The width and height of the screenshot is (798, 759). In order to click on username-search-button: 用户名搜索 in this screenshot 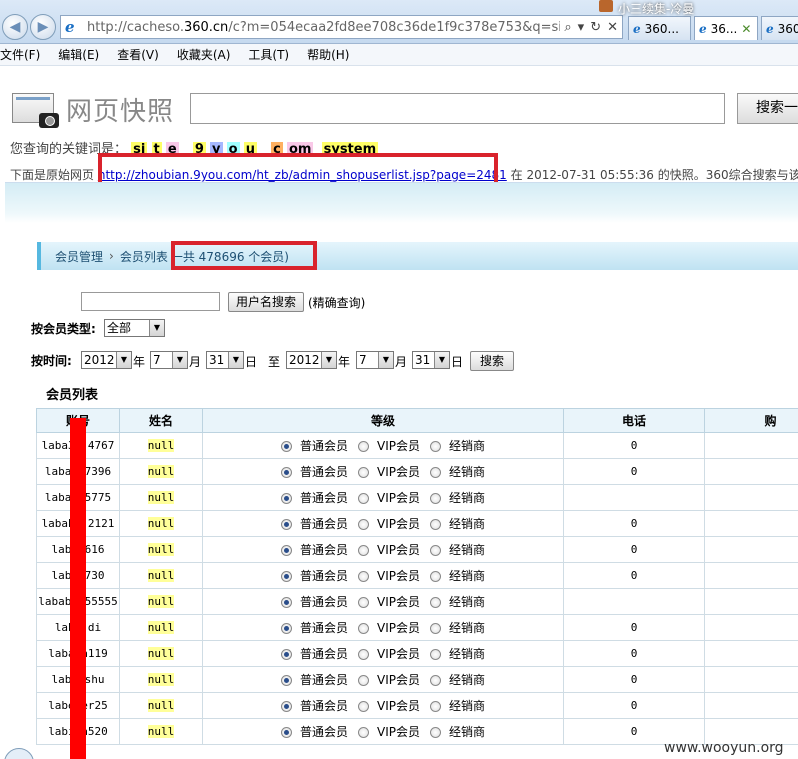, I will do `click(266, 302)`.